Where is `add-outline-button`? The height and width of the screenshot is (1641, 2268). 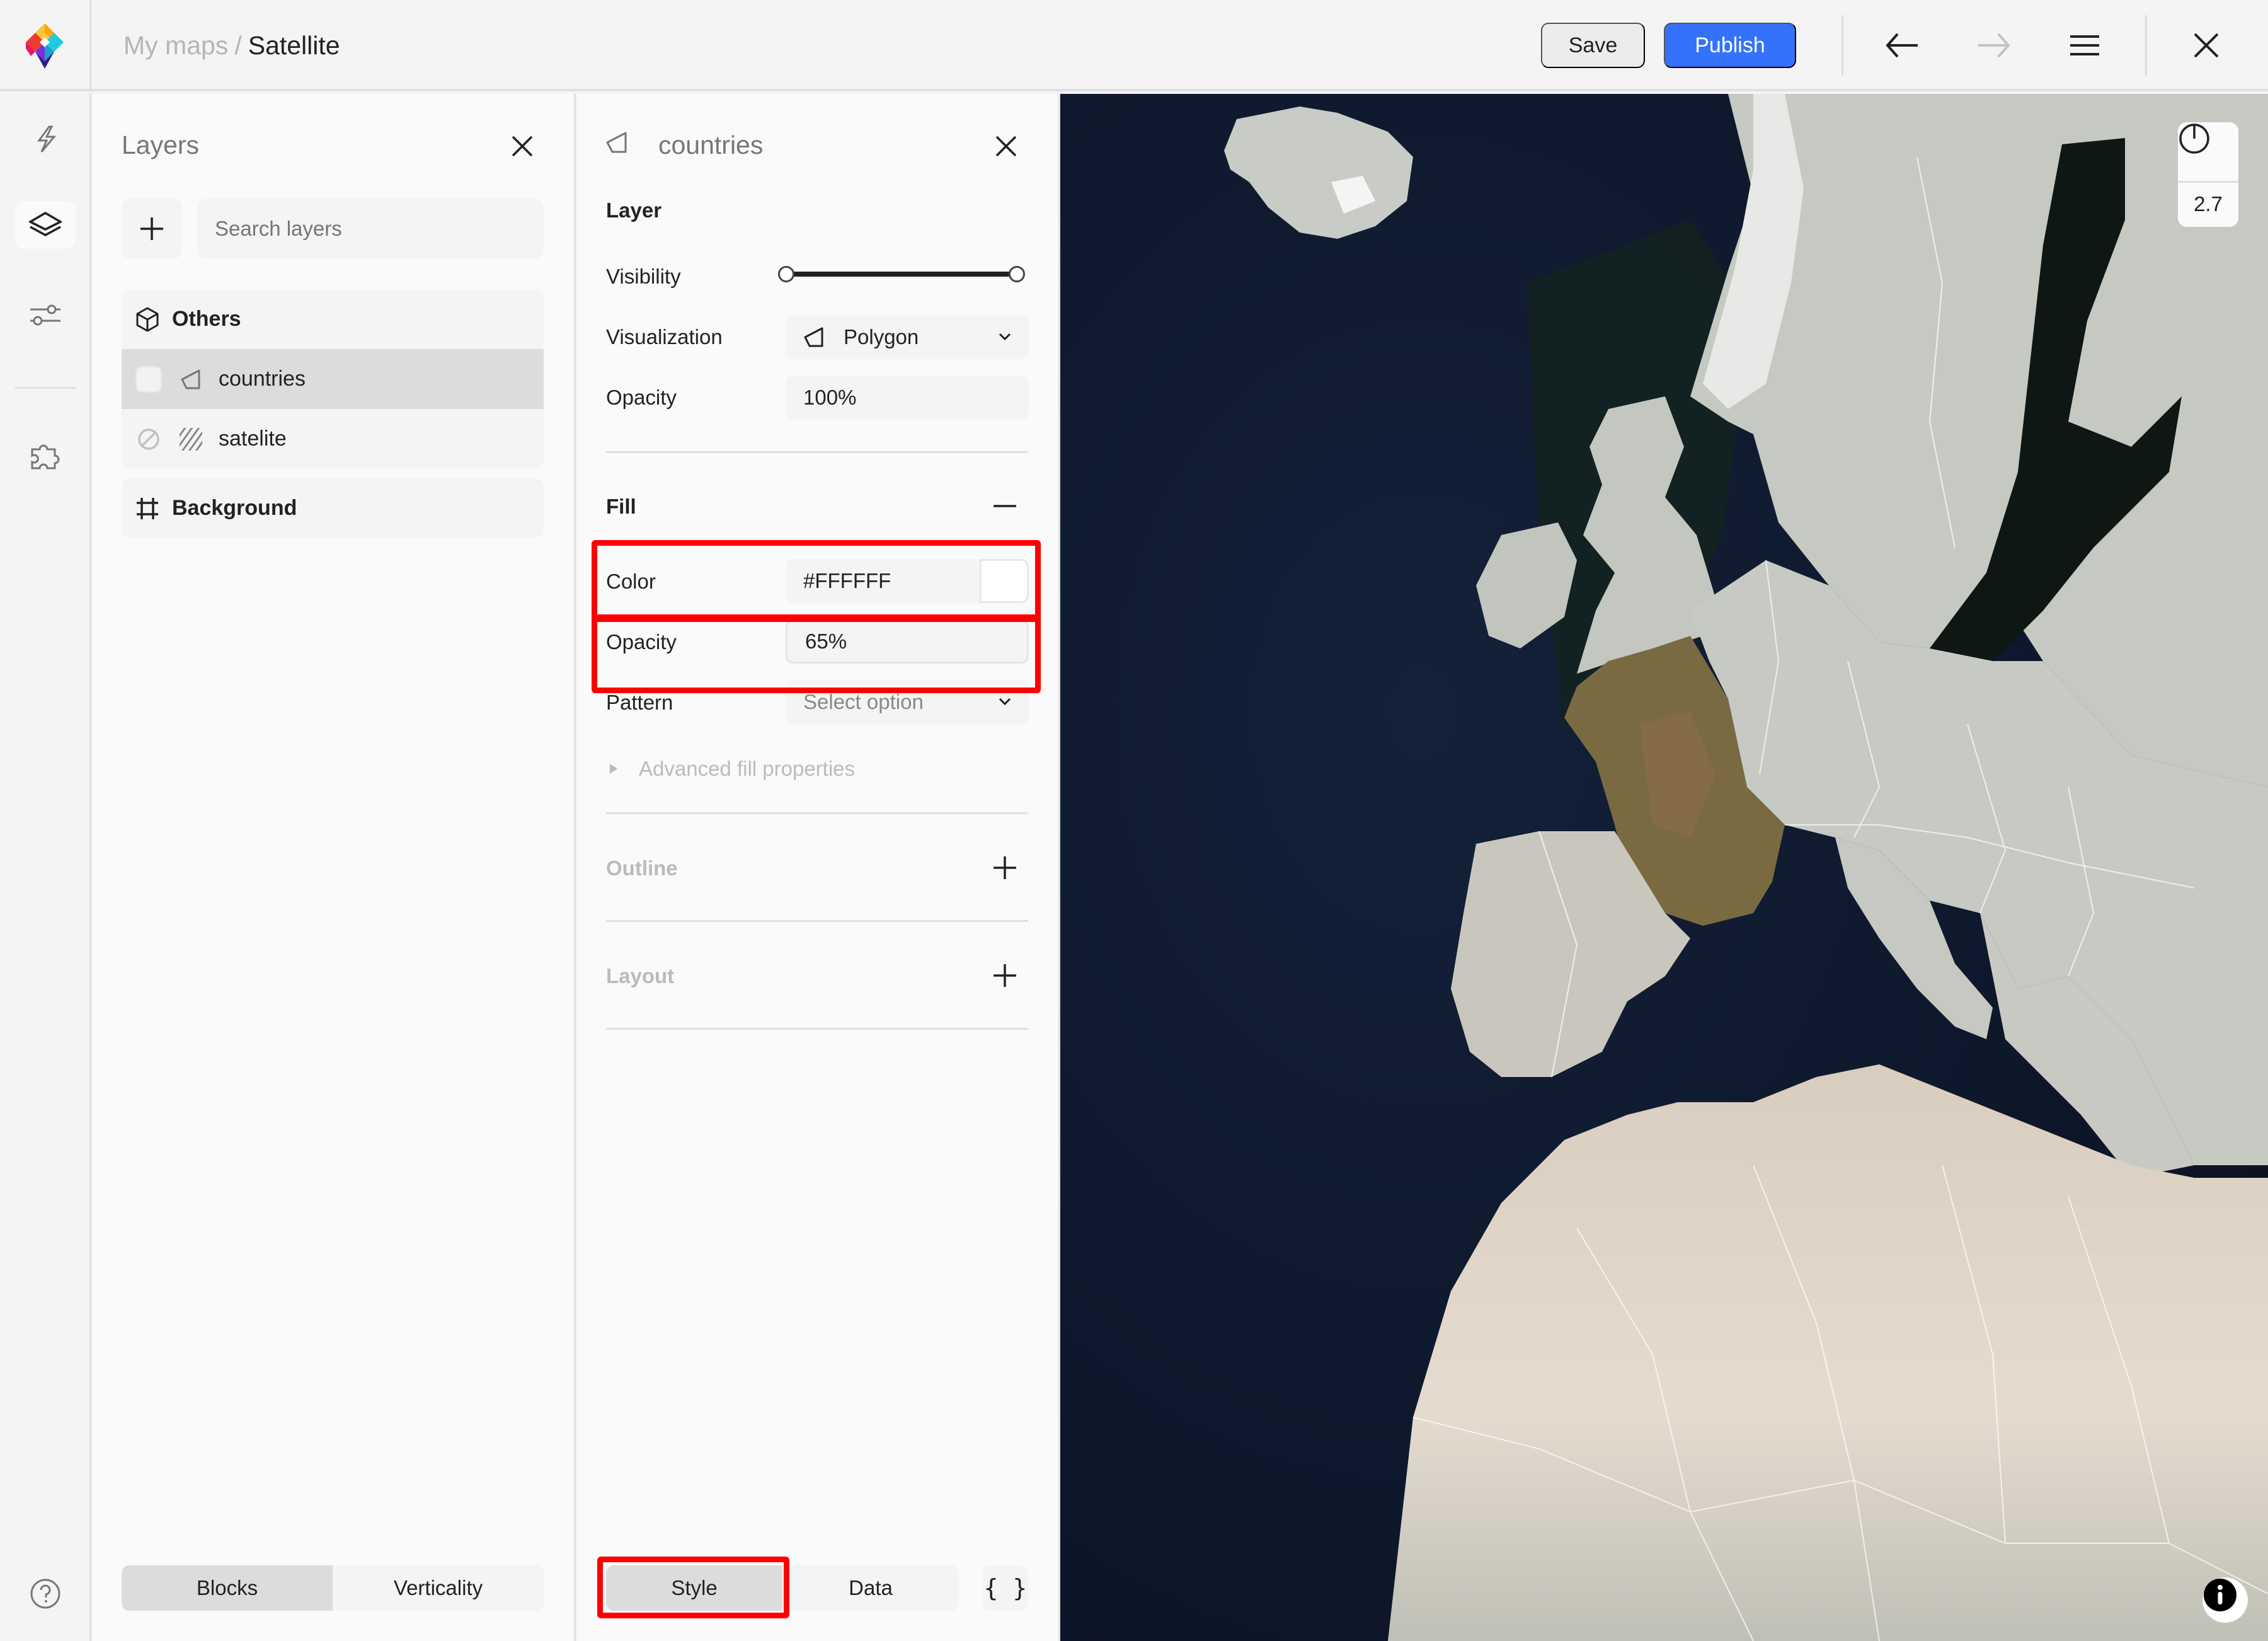
add-outline-button is located at coordinates (1005, 868).